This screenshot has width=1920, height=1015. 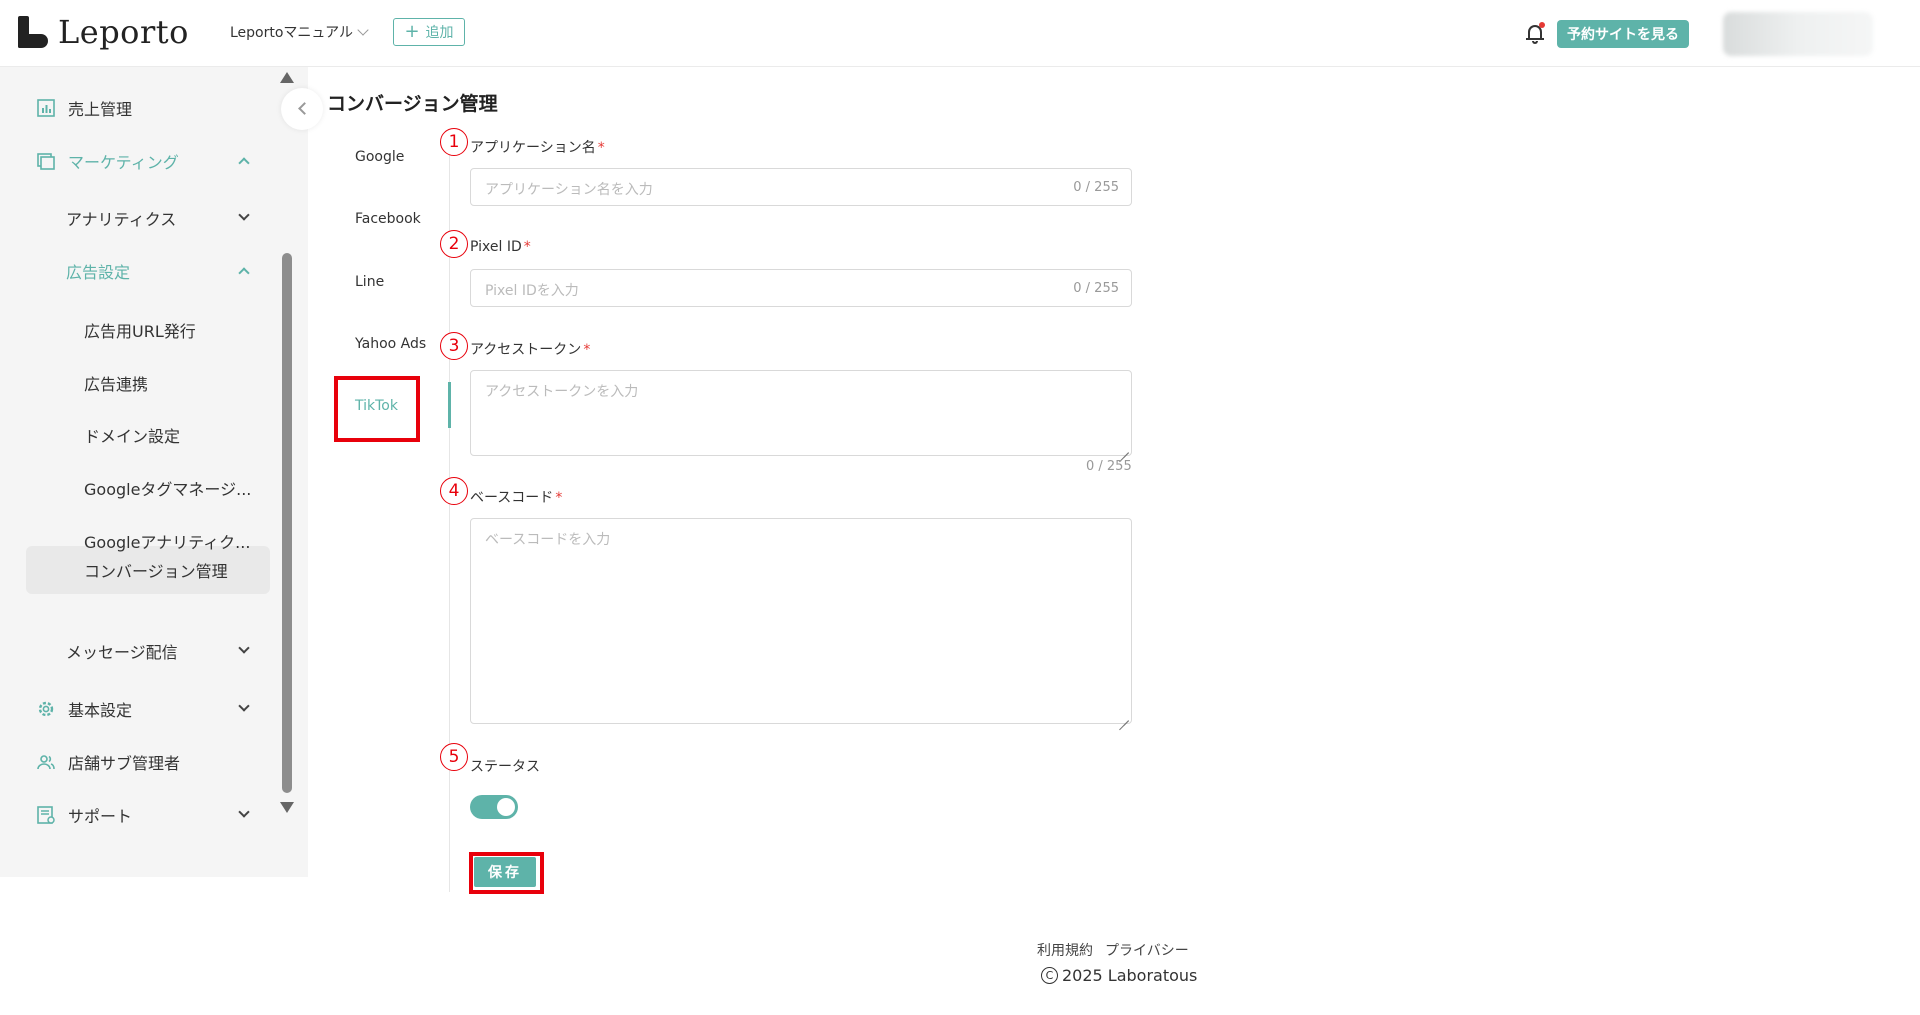 I want to click on sidebar-item-support: サポート, so click(x=135, y=815).